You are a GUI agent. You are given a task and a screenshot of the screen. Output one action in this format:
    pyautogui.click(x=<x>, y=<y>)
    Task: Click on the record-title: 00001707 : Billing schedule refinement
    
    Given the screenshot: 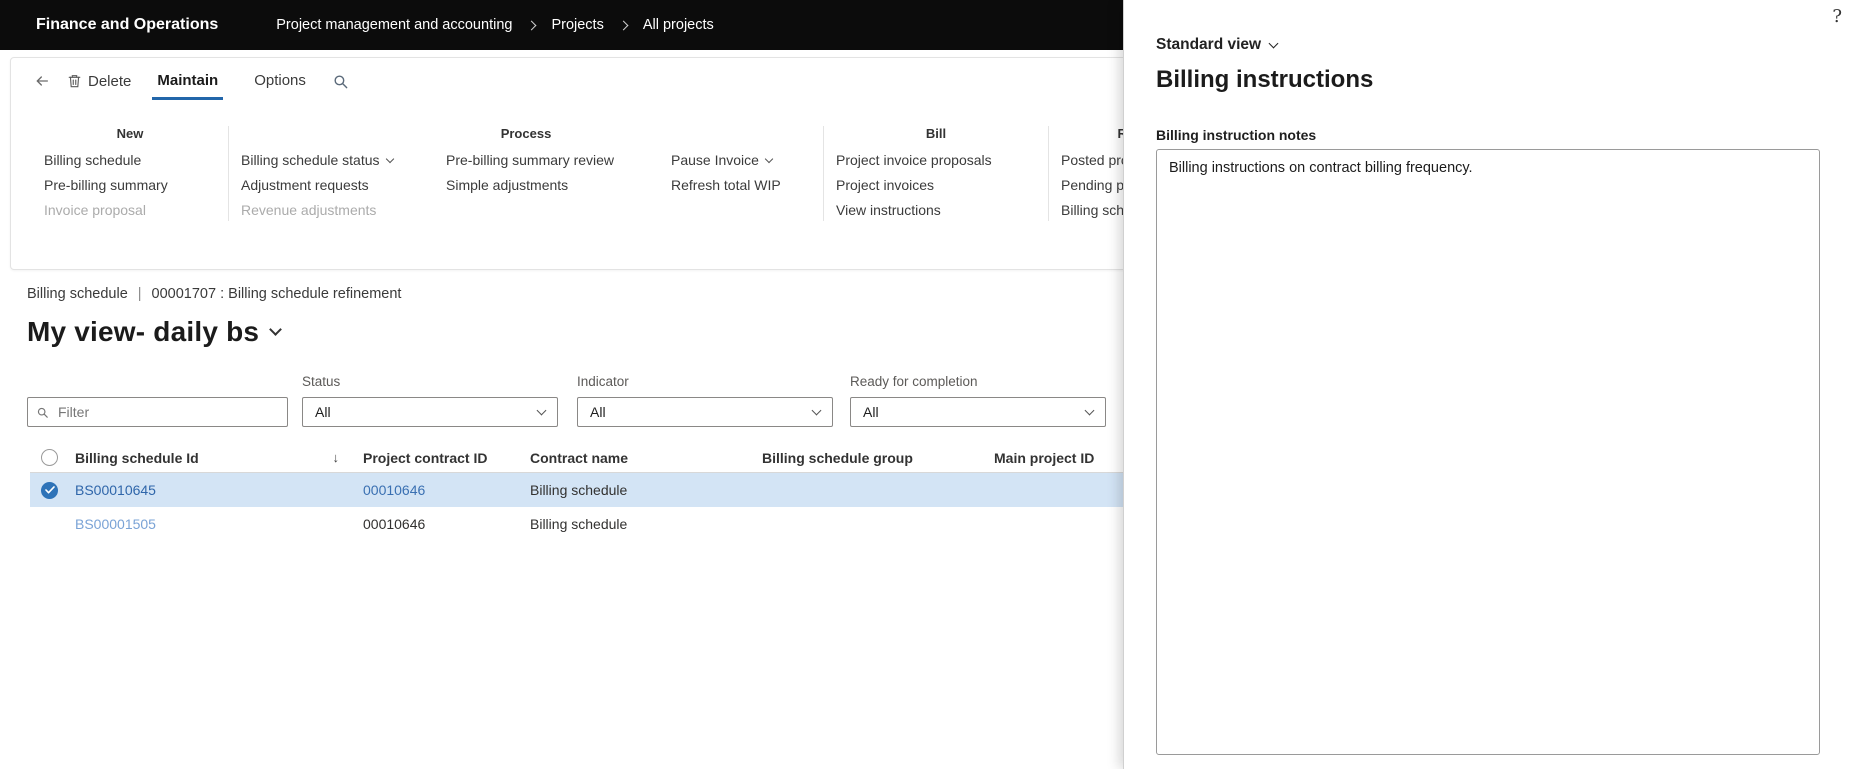 What is the action you would take?
    pyautogui.click(x=276, y=294)
    